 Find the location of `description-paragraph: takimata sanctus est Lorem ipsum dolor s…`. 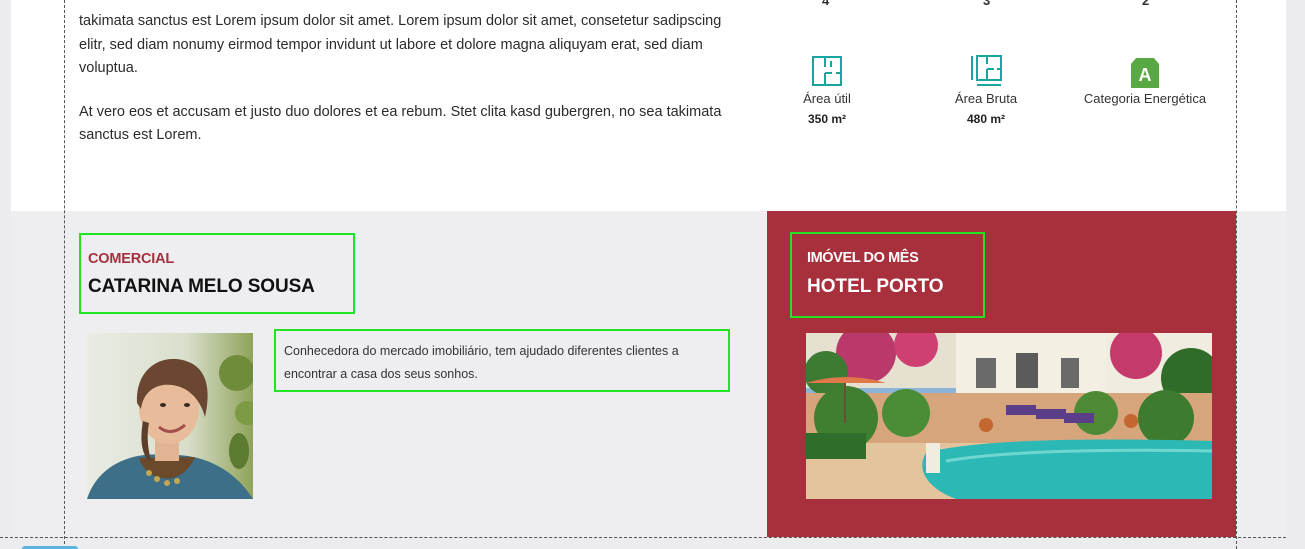

description-paragraph: takimata sanctus est Lorem ipsum dolor s… is located at coordinates (400, 44).